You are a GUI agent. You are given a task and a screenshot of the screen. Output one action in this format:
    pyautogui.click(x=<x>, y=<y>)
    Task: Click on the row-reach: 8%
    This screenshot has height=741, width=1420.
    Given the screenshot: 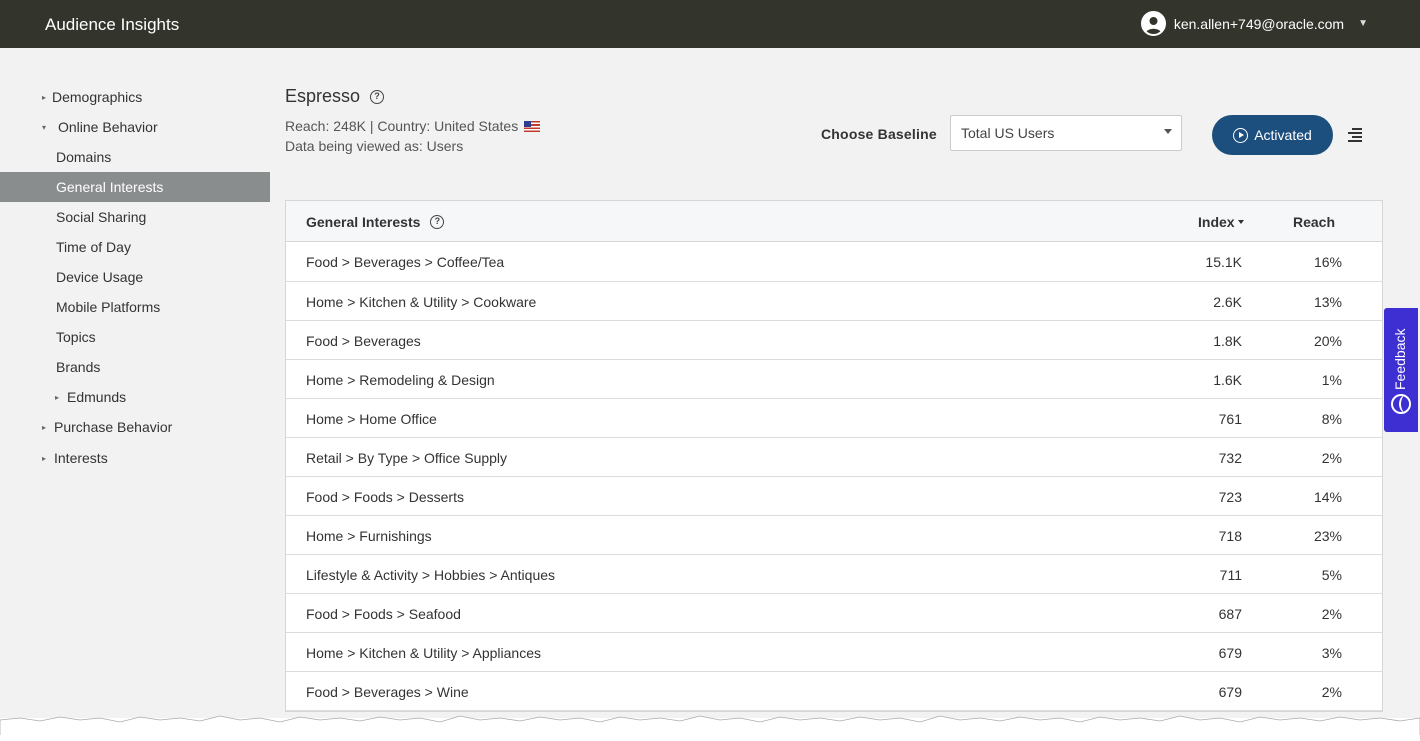 What is the action you would take?
    pyautogui.click(x=1331, y=419)
    